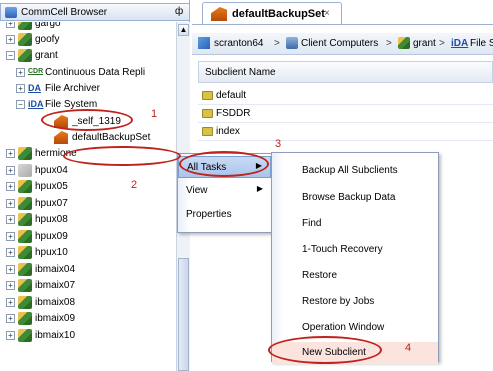 Image resolution: width=493 pixels, height=371 pixels. Describe the element at coordinates (240, 72) in the screenshot. I see `column-header-subclient-name: Subclient Name` at that location.